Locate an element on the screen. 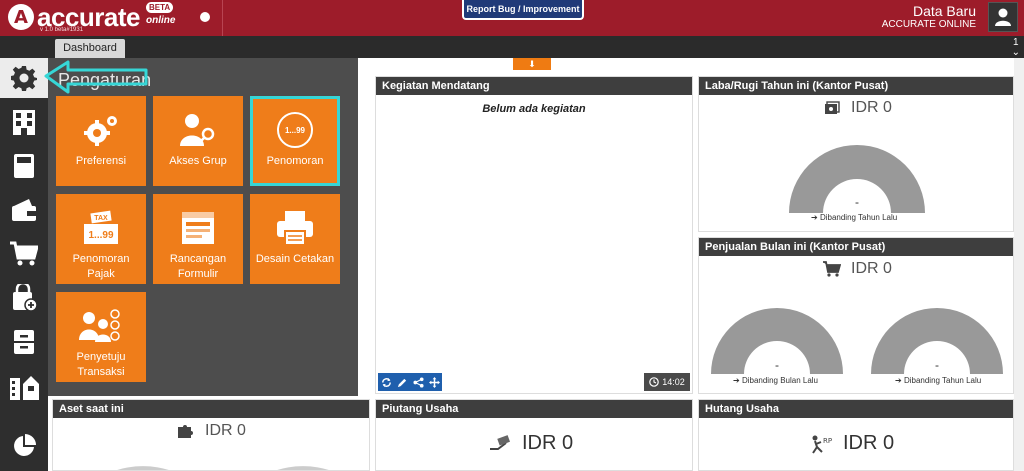  beta-badge: BETA is located at coordinates (160, 7).